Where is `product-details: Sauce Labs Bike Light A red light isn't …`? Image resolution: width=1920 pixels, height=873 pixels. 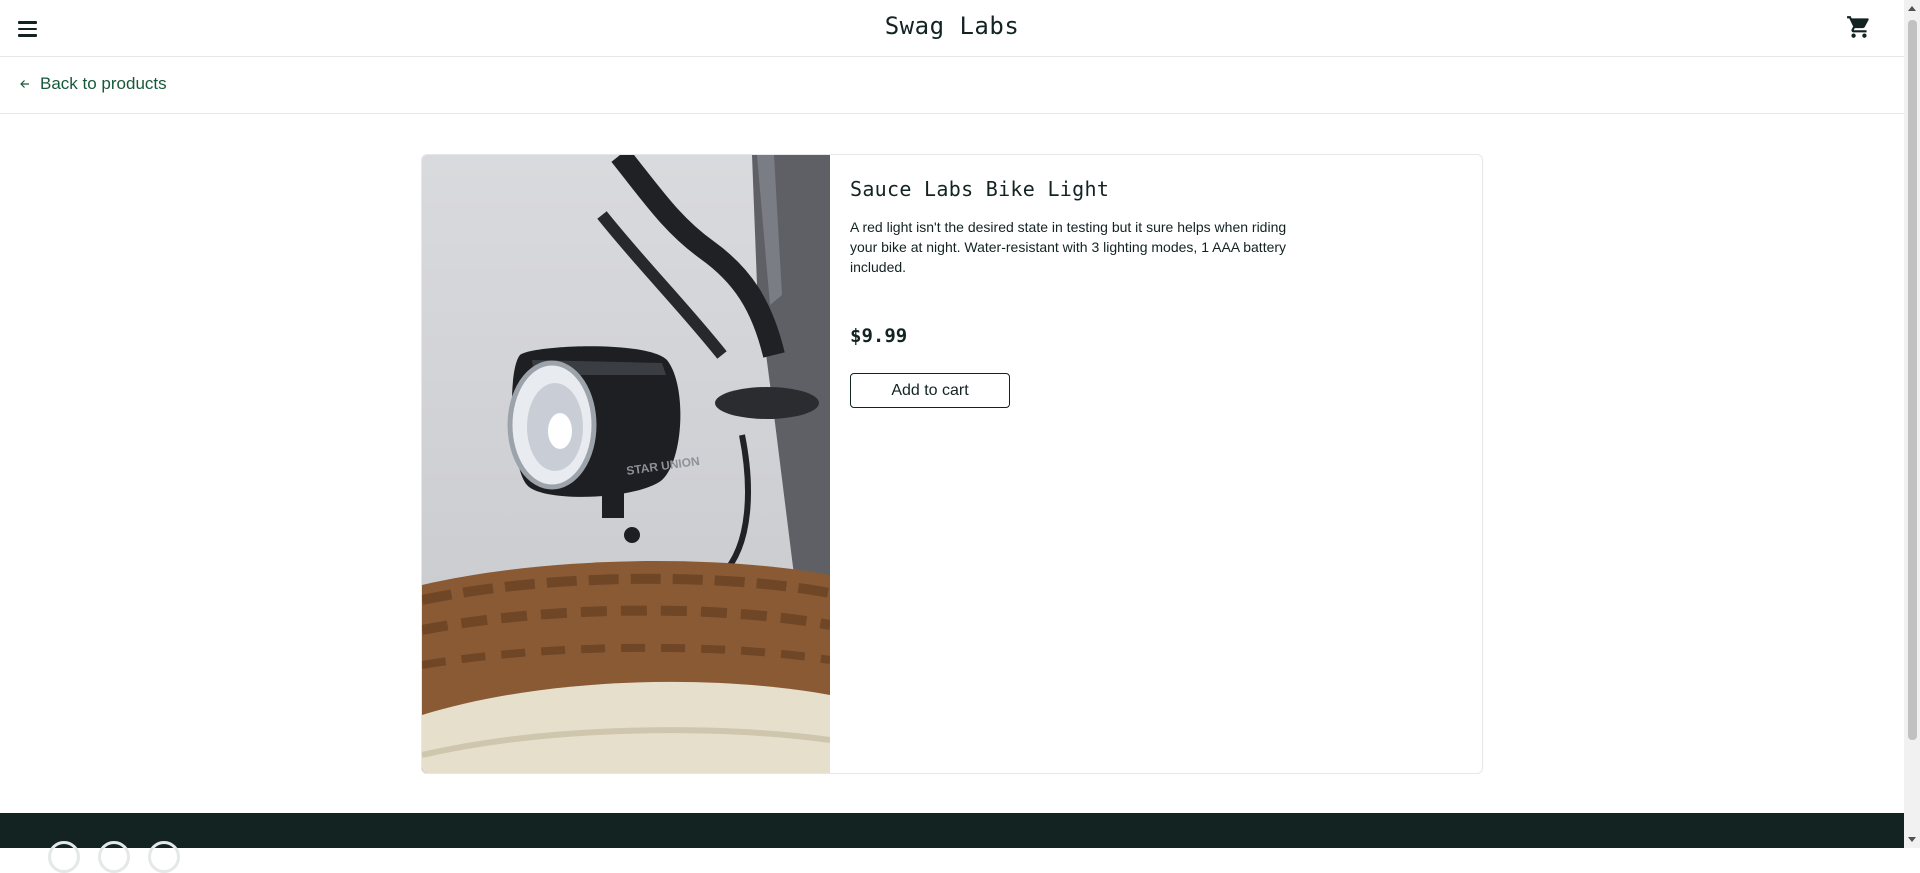
product-details: Sauce Labs Bike Light A red light isn't … is located at coordinates (1150, 291).